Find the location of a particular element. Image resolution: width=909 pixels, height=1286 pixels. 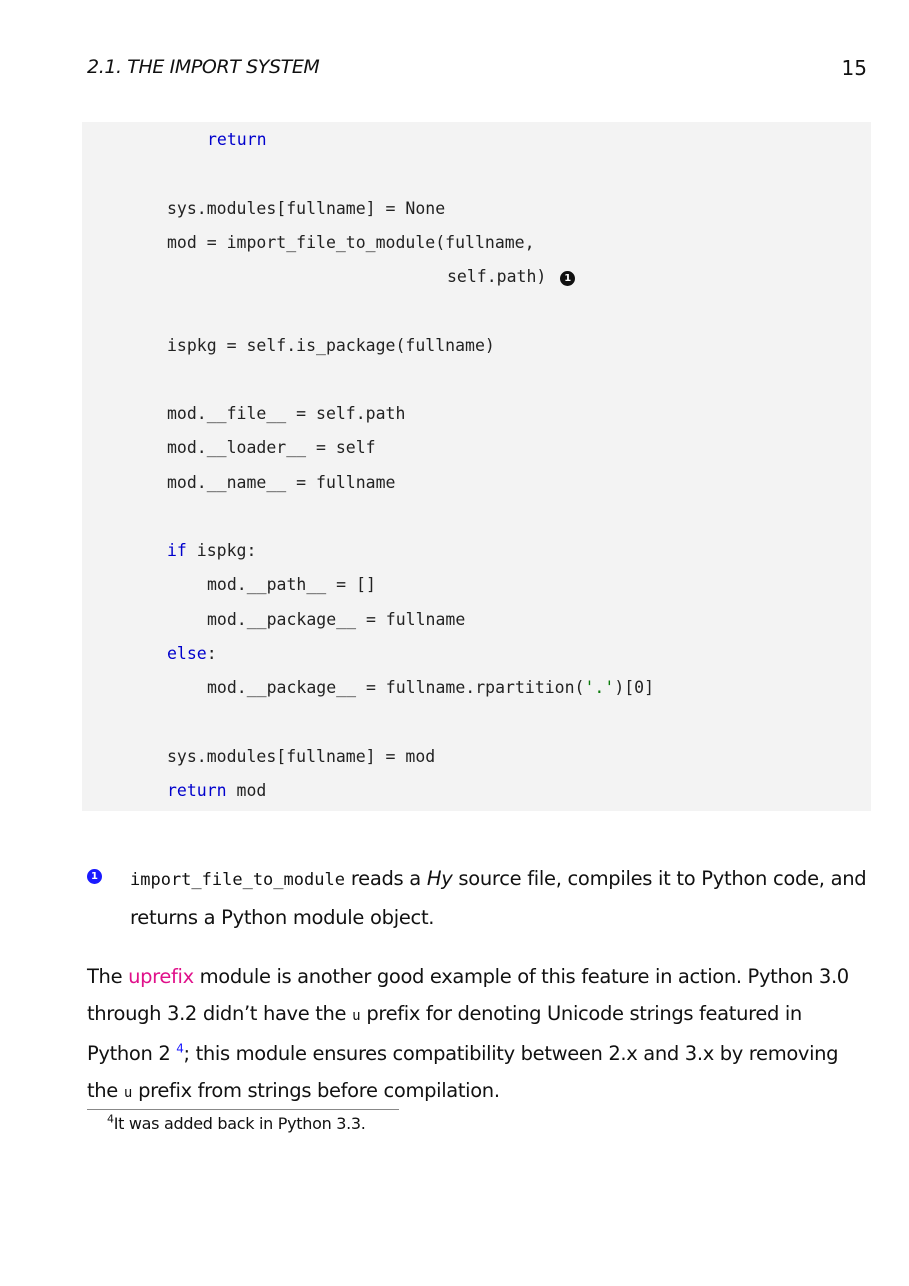

keyword: if is located at coordinates (177, 550).